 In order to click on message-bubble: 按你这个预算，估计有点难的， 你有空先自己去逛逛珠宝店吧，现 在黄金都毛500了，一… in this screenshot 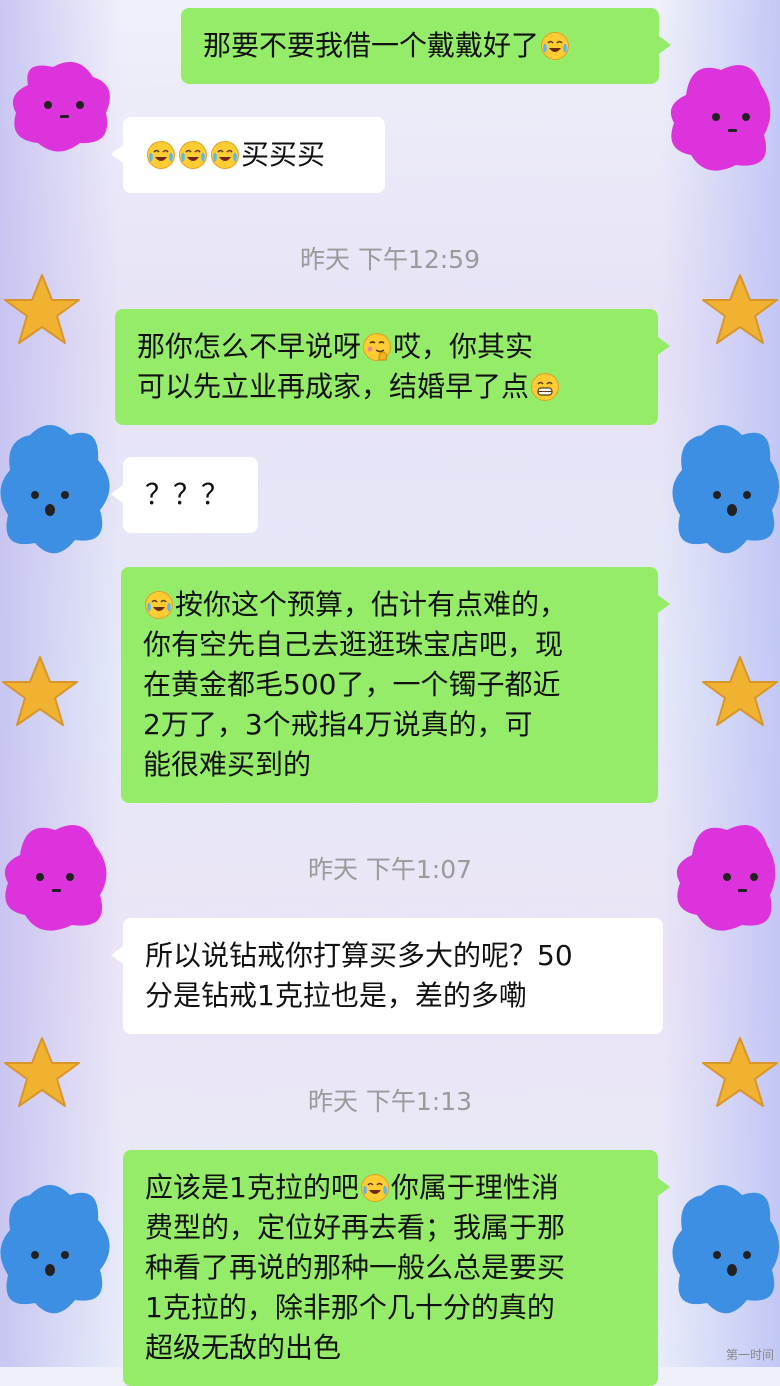, I will do `click(395, 685)`.